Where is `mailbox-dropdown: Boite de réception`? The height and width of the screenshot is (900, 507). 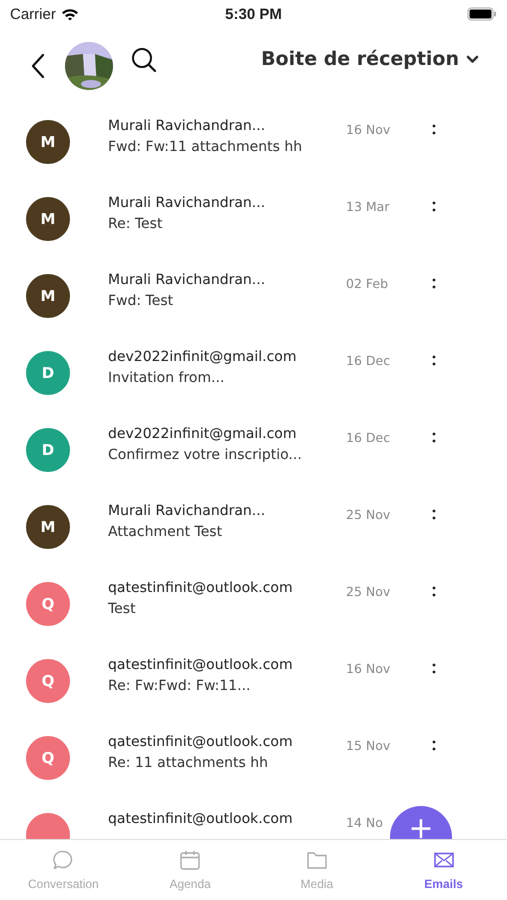 mailbox-dropdown: Boite de réception is located at coordinates (370, 59).